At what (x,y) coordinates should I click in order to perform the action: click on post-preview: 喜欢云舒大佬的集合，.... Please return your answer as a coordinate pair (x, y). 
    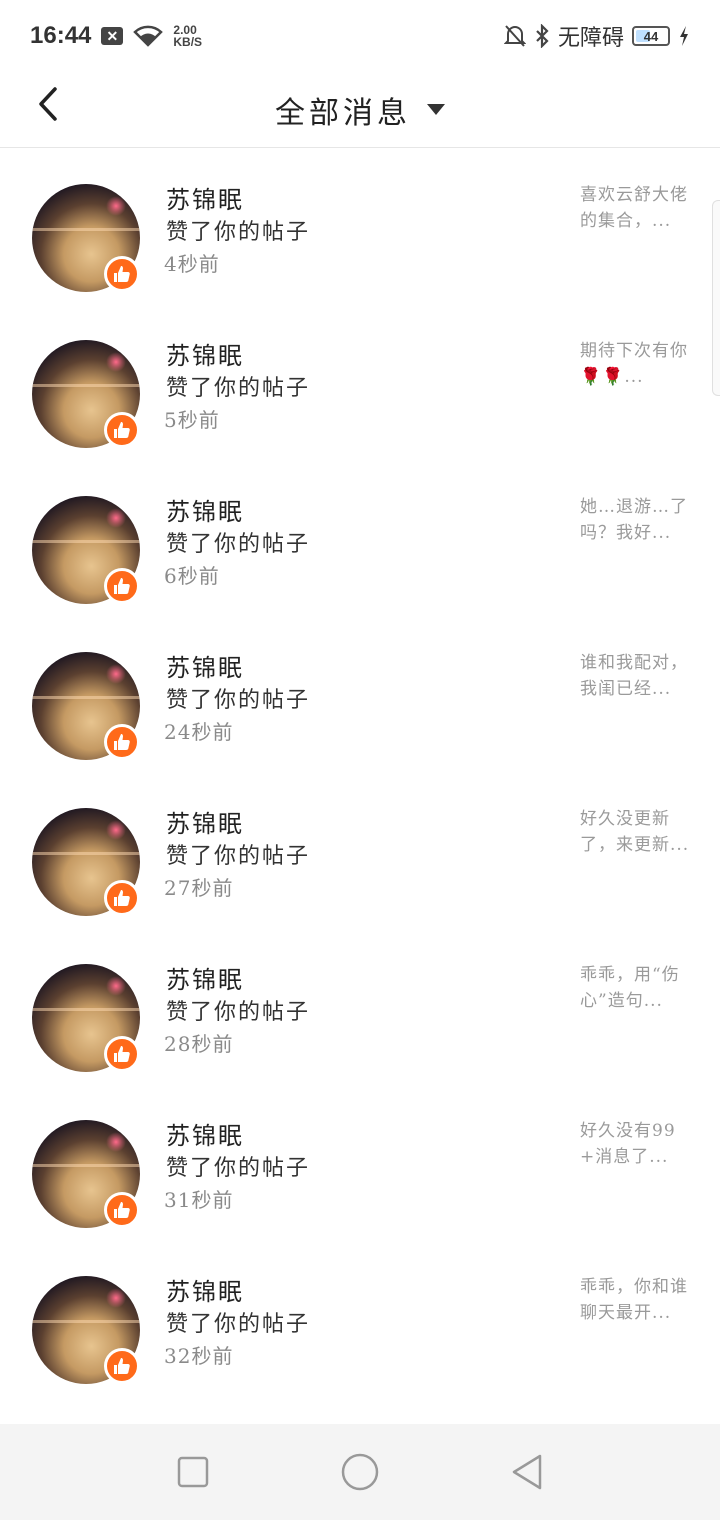
    Looking at the image, I should click on (636, 208).